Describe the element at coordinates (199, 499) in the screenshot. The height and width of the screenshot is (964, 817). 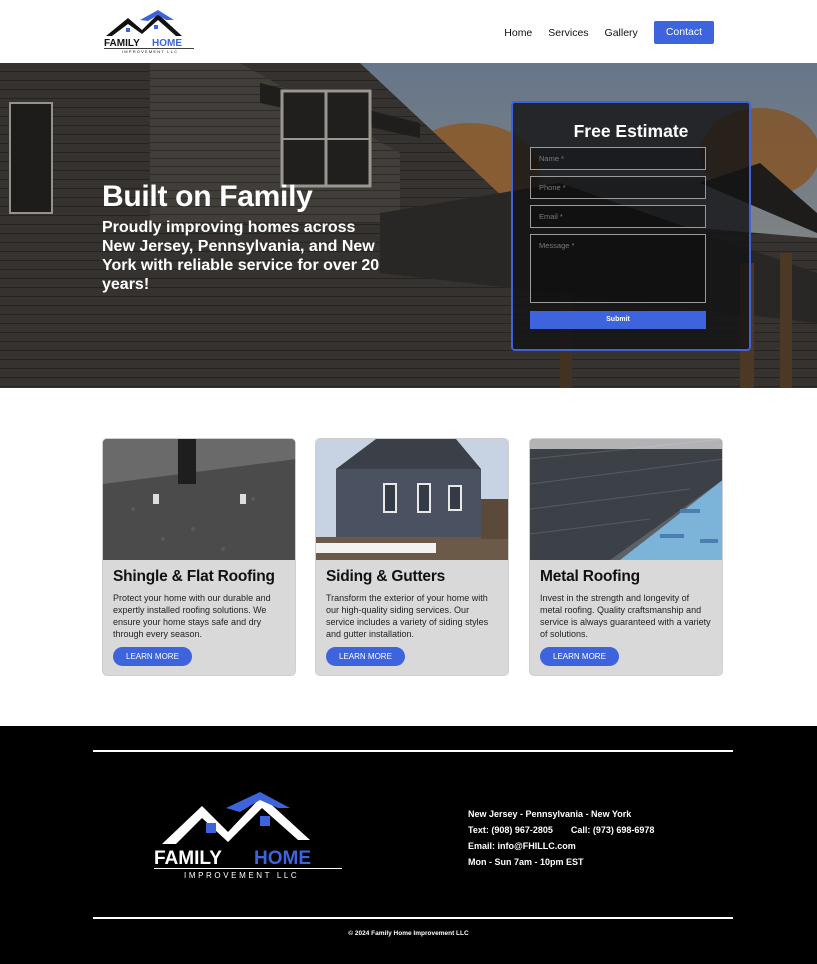
I see `roofing-photo` at that location.